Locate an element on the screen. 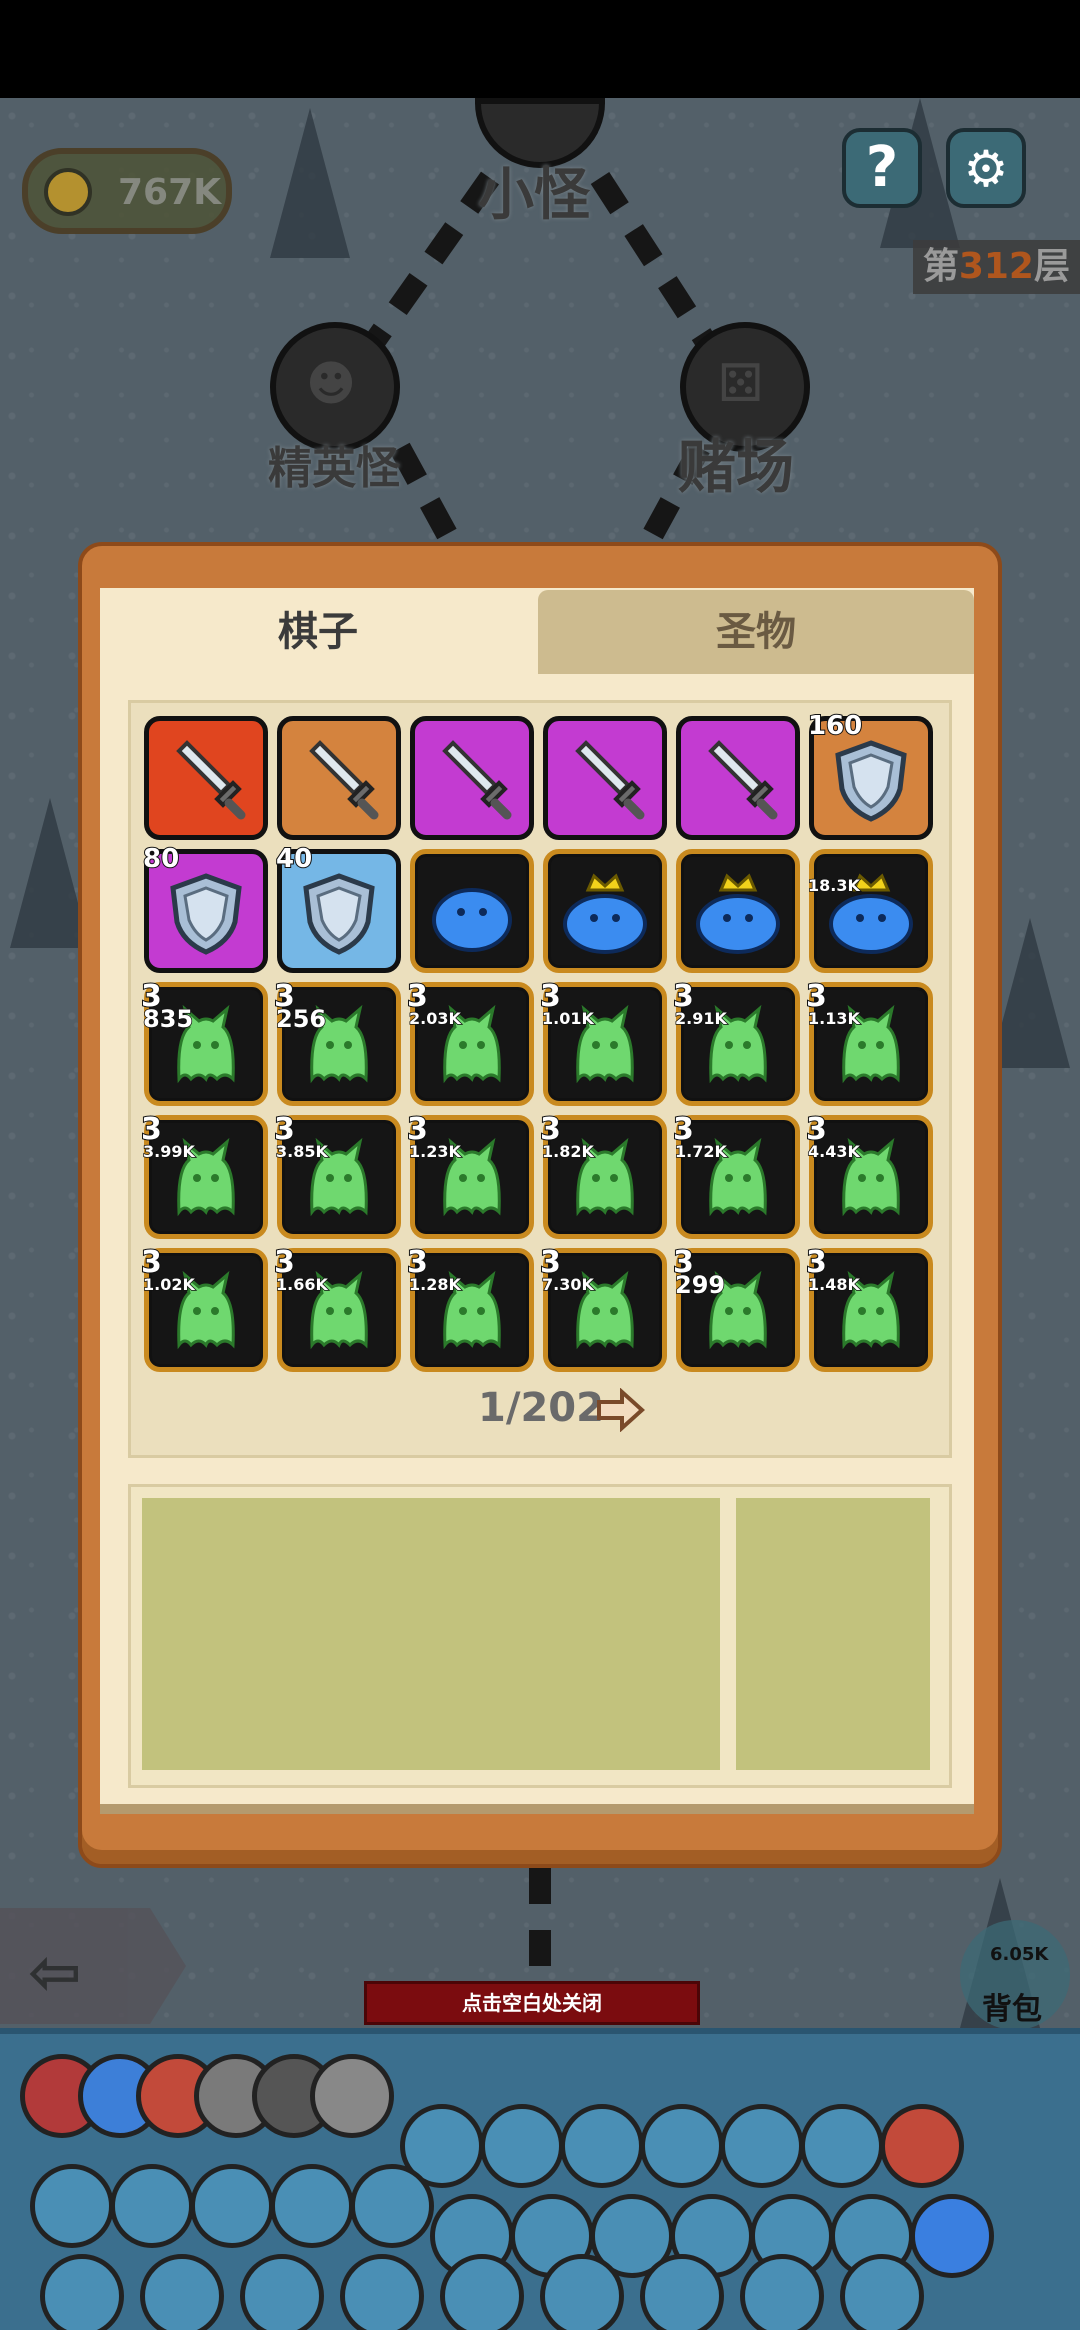 This screenshot has height=2330, width=1080. map-node-casino-label: 赌场 is located at coordinates (736, 467).